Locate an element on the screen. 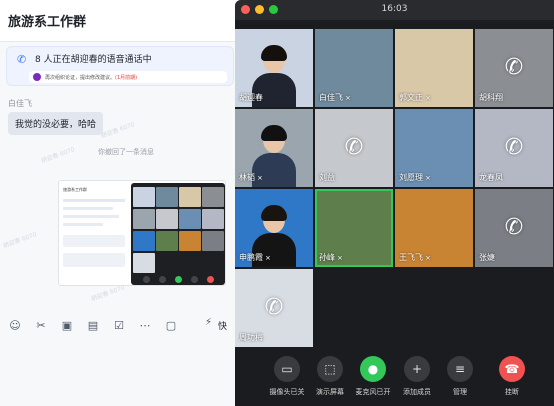 This screenshot has height=406, width=554. participant-tile: 白佳飞 ⨯ is located at coordinates (354, 68).